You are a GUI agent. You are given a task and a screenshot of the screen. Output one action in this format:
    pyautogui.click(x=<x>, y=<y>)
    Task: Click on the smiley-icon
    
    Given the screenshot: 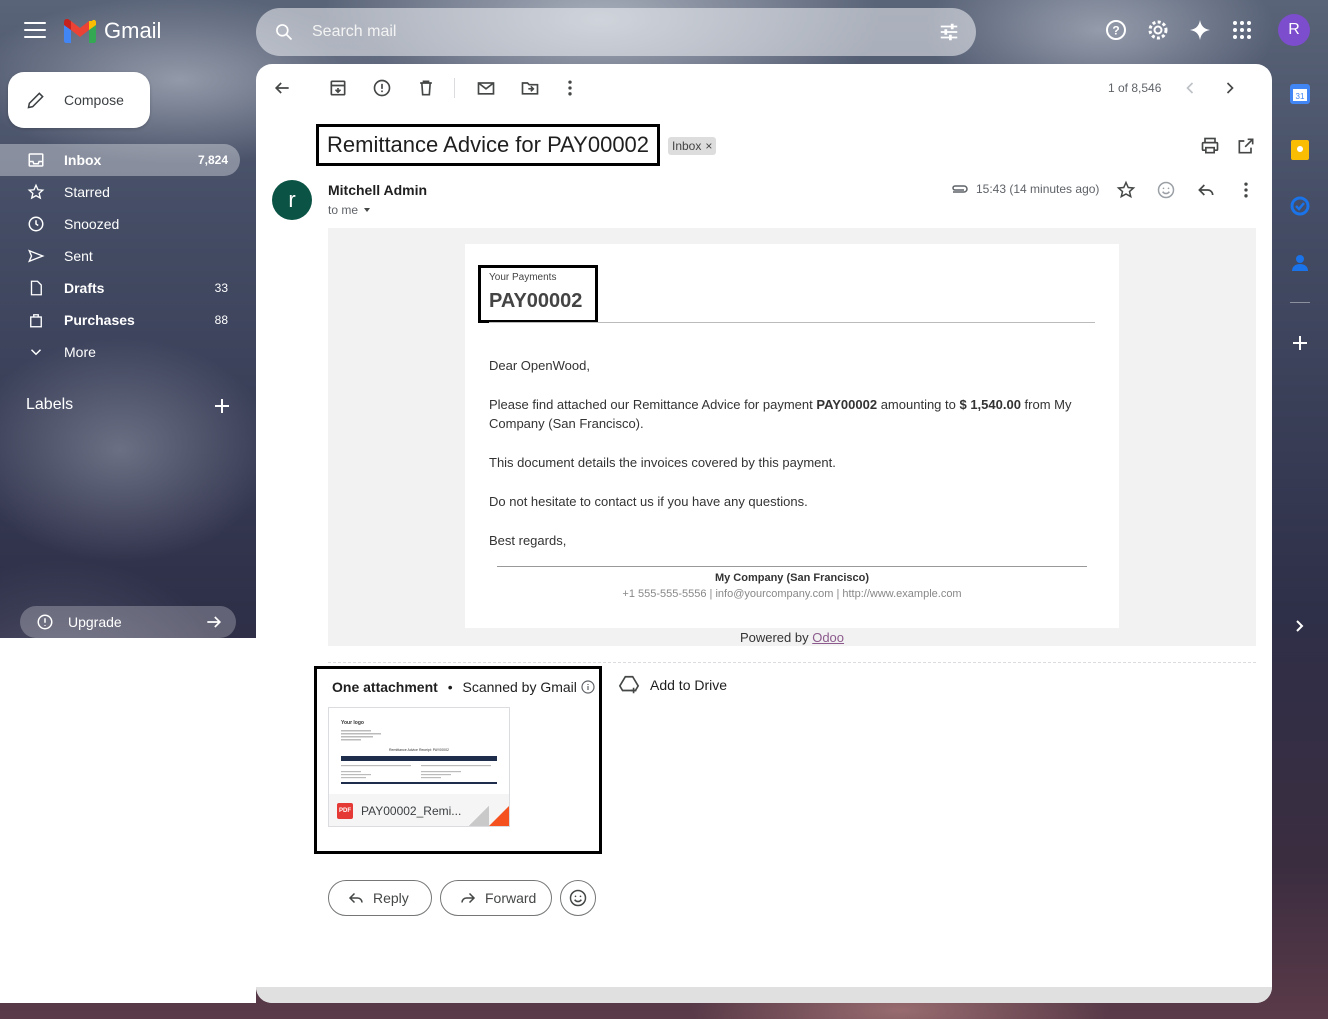 What is the action you would take?
    pyautogui.click(x=578, y=898)
    